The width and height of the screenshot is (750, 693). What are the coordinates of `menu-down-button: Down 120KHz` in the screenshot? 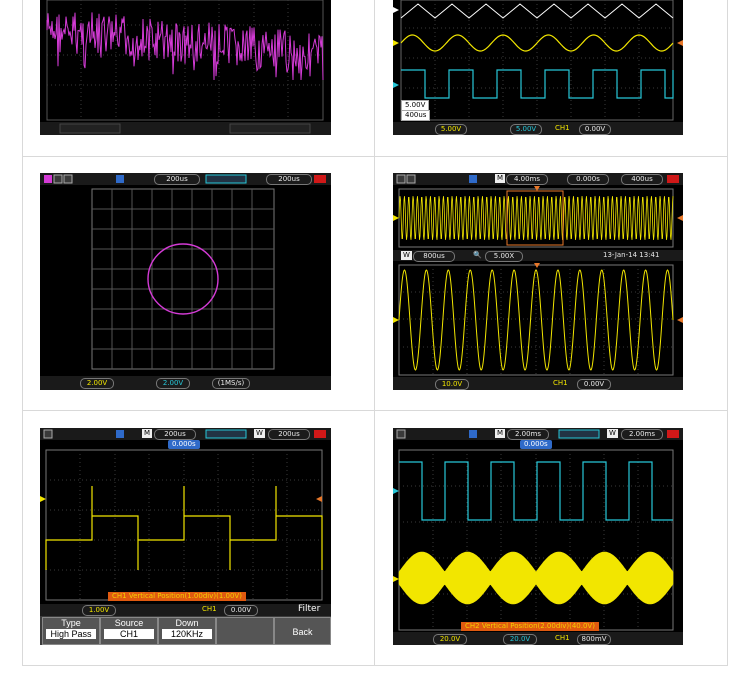 It's located at (187, 631).